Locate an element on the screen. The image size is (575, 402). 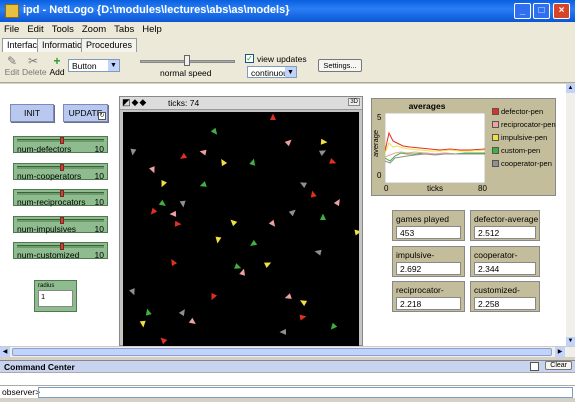
horizontal-scrollbar: ◀ ▶ is located at coordinates (287, 351).